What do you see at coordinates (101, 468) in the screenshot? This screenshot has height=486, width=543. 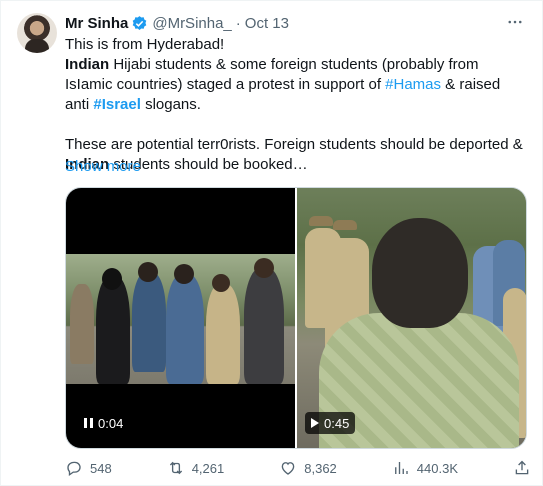 I see `reply-count: 548` at bounding box center [101, 468].